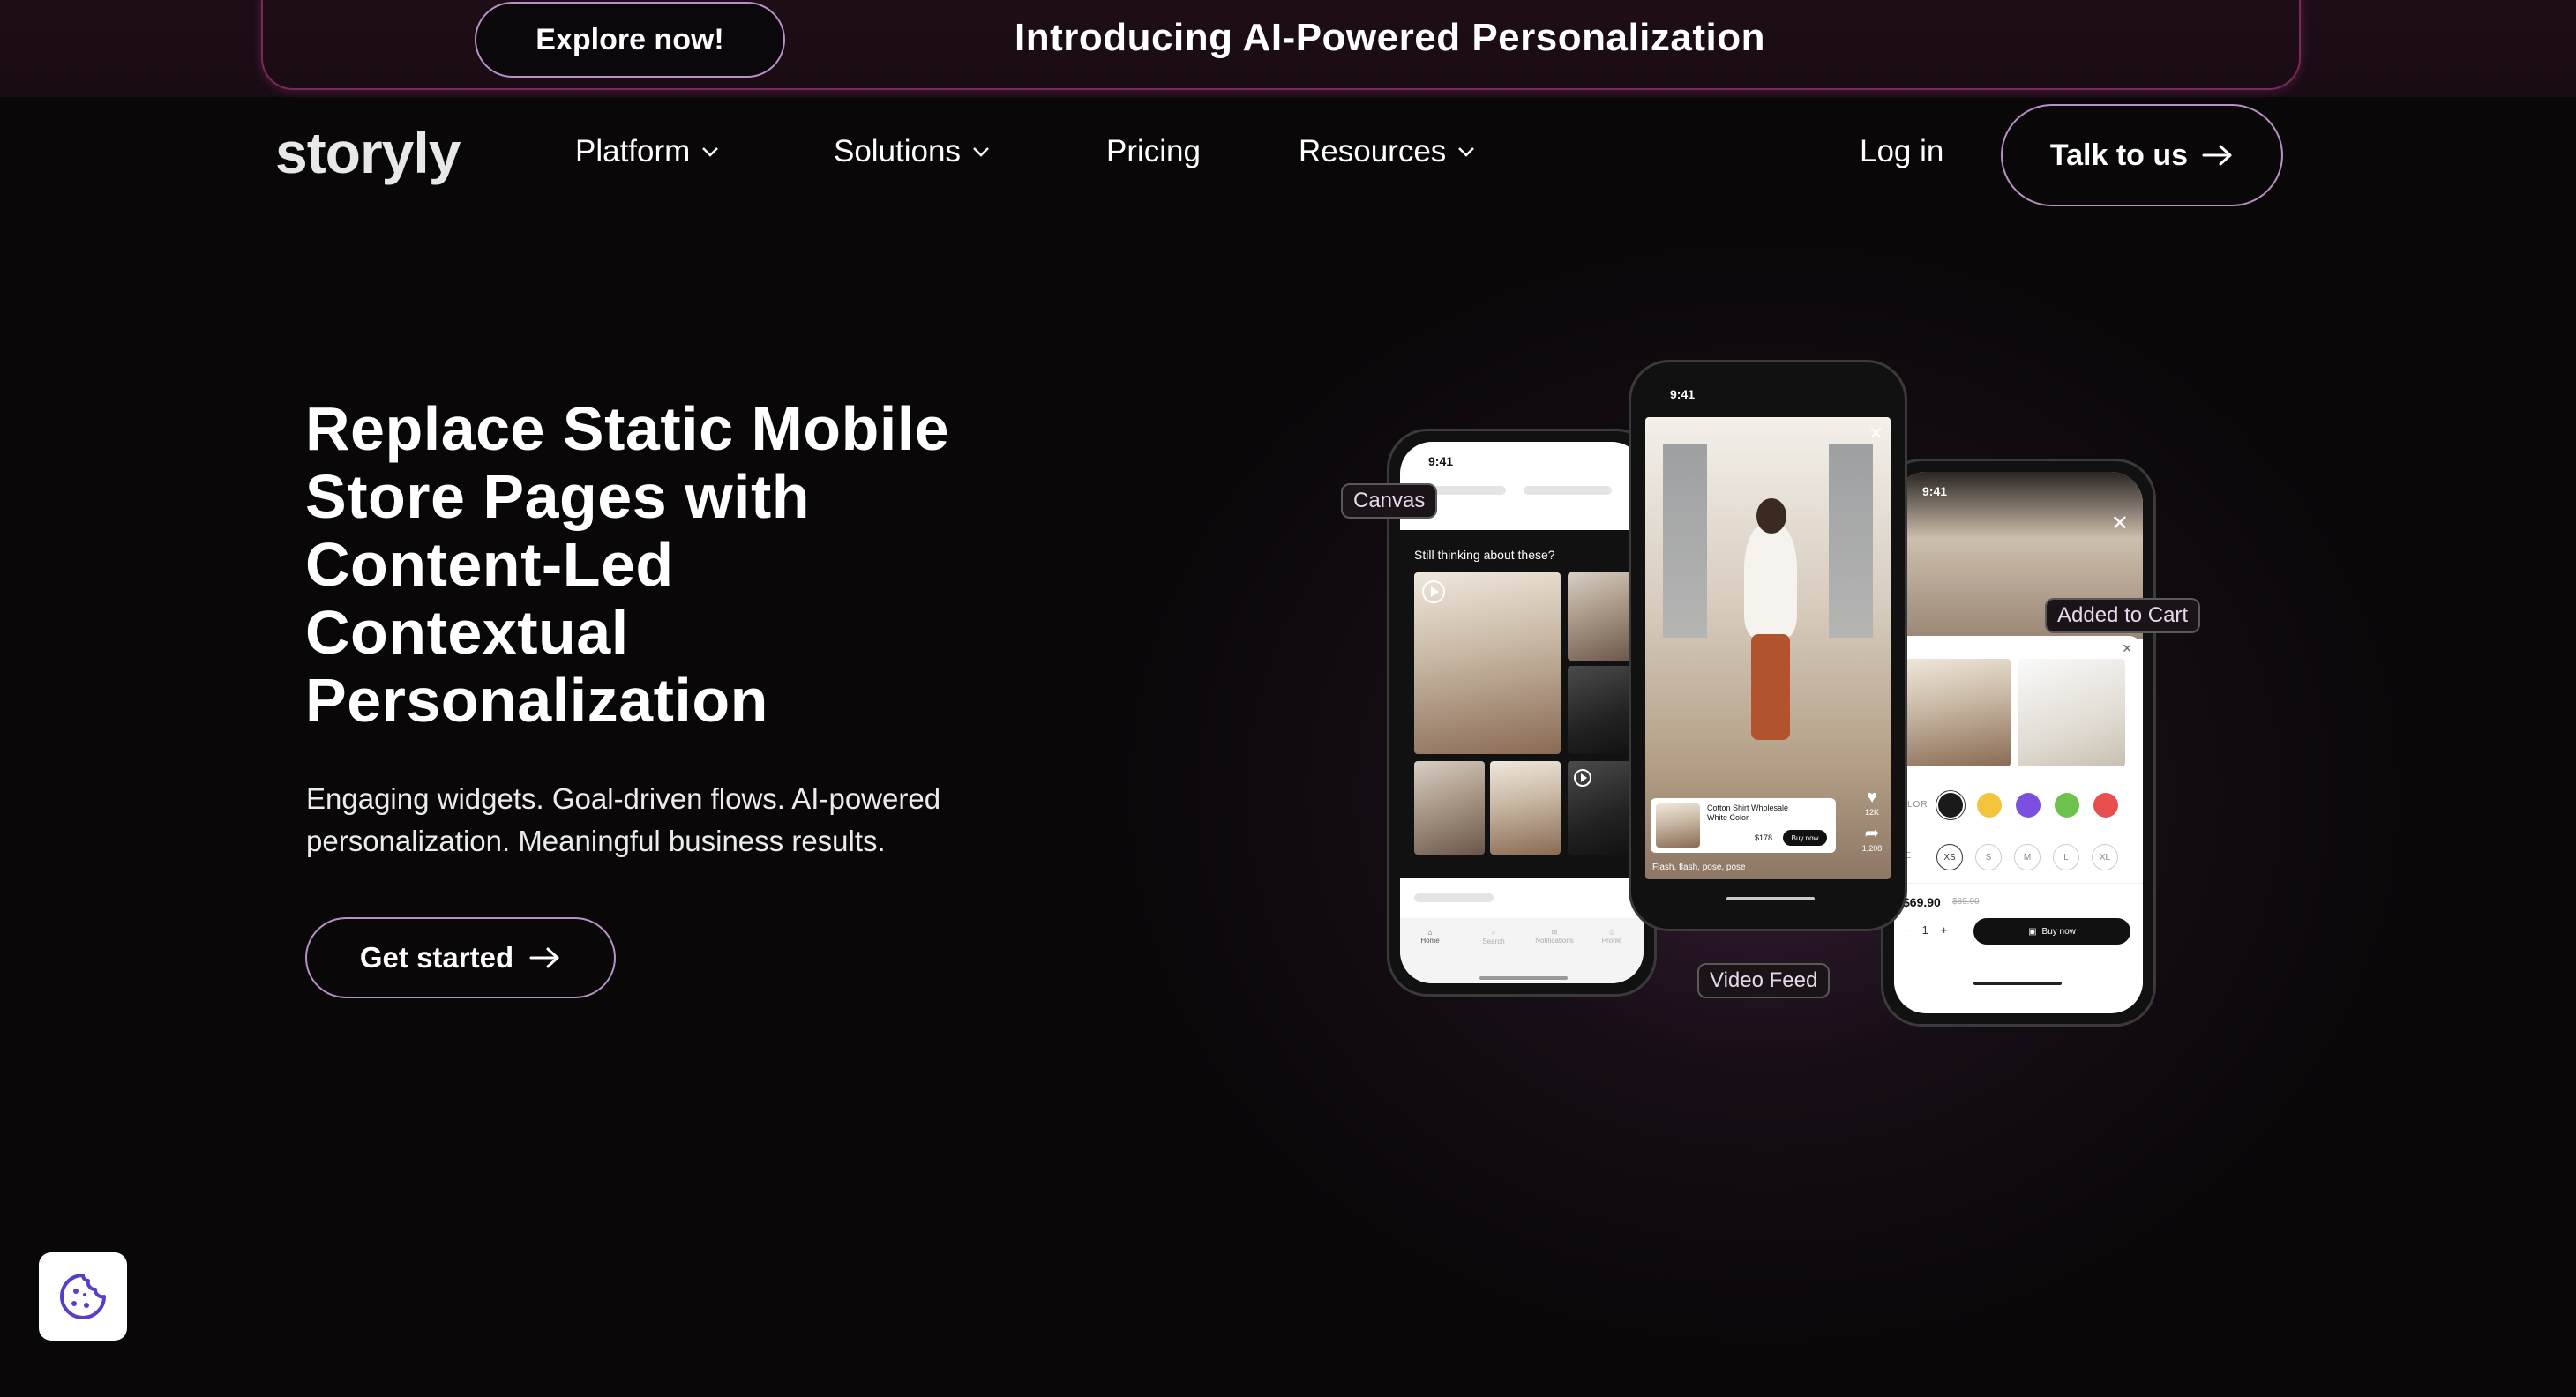  What do you see at coordinates (2217, 155) in the screenshot?
I see `arrow-right-icon` at bounding box center [2217, 155].